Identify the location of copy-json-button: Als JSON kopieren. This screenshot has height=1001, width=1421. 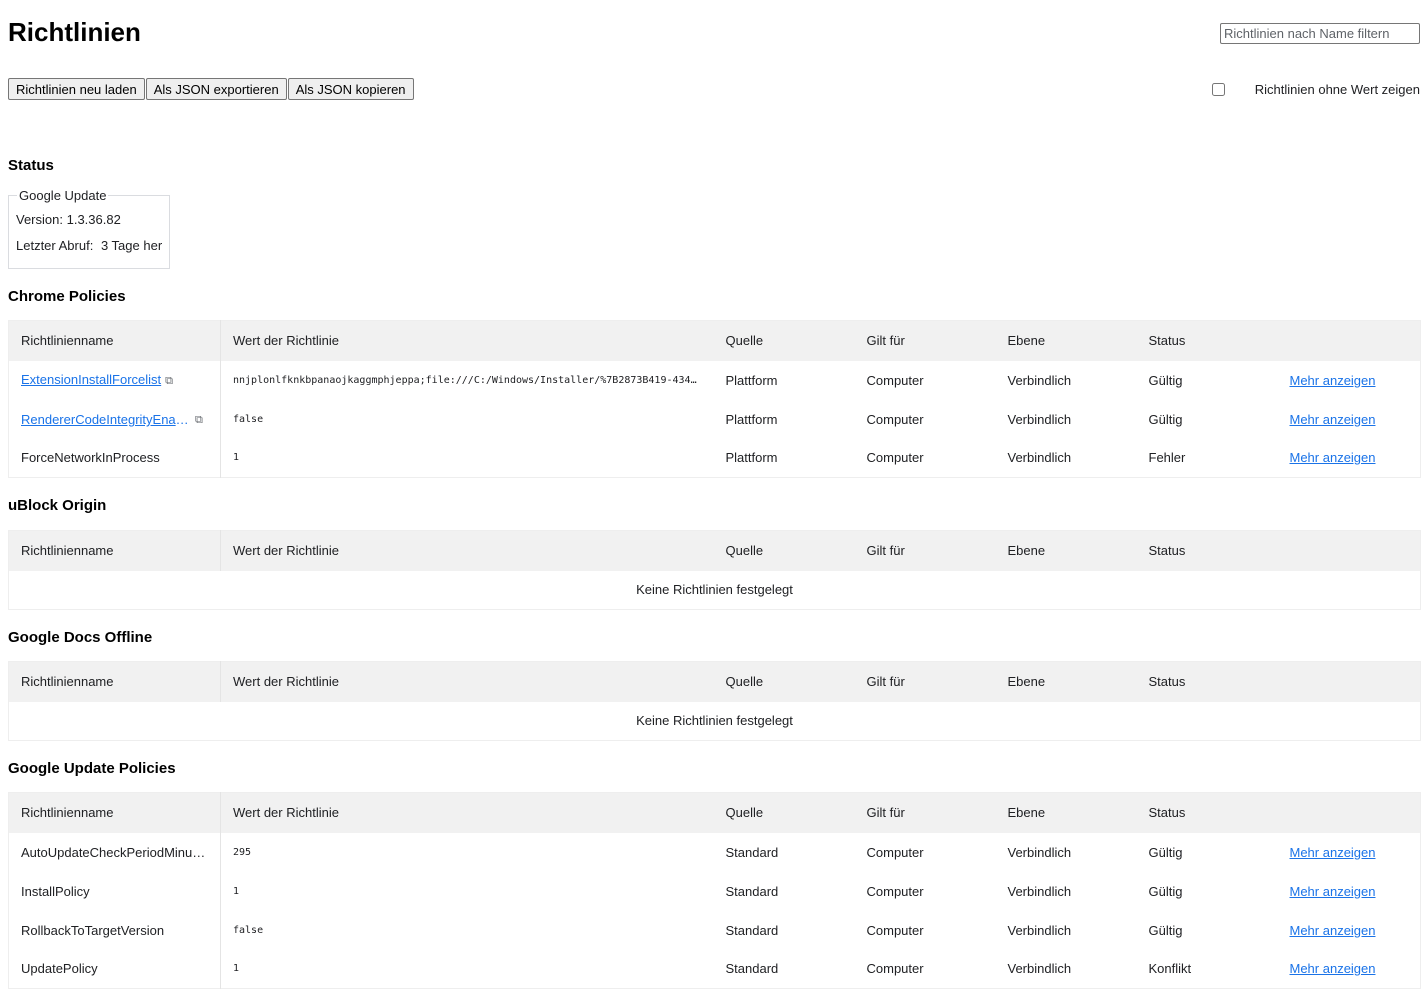
(350, 89).